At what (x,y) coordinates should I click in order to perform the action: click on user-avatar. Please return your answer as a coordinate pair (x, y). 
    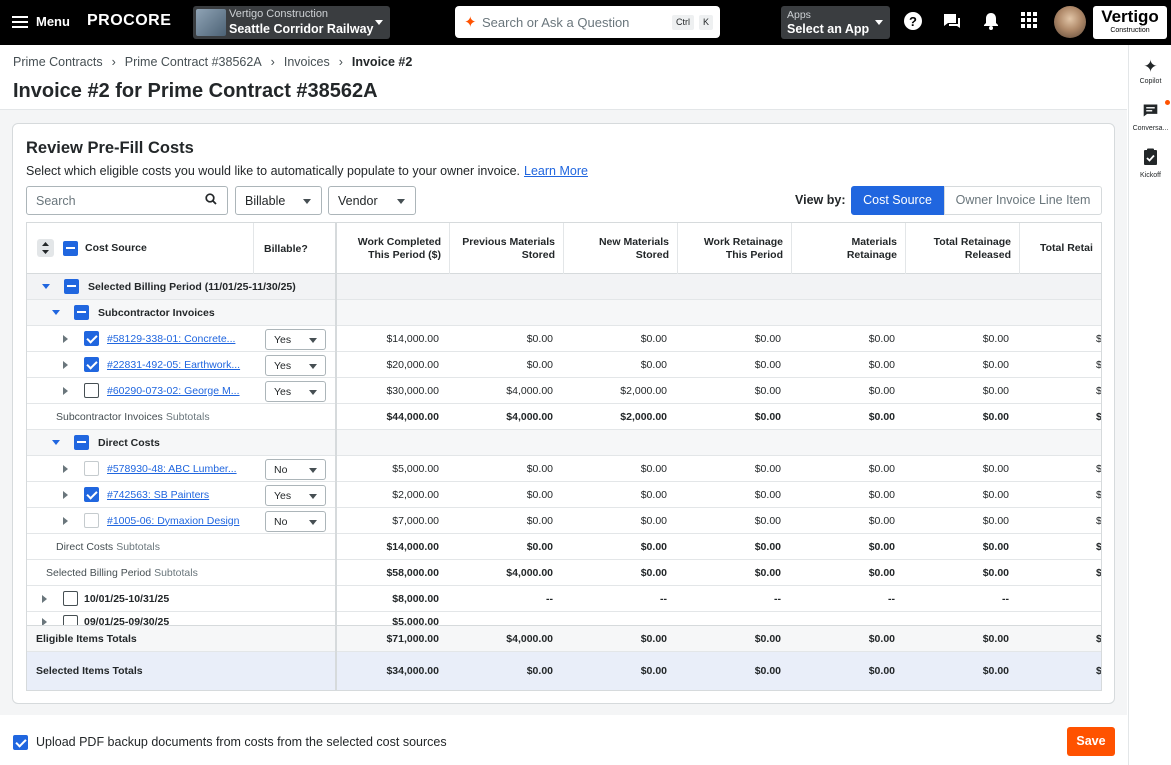
    Looking at the image, I should click on (1070, 22).